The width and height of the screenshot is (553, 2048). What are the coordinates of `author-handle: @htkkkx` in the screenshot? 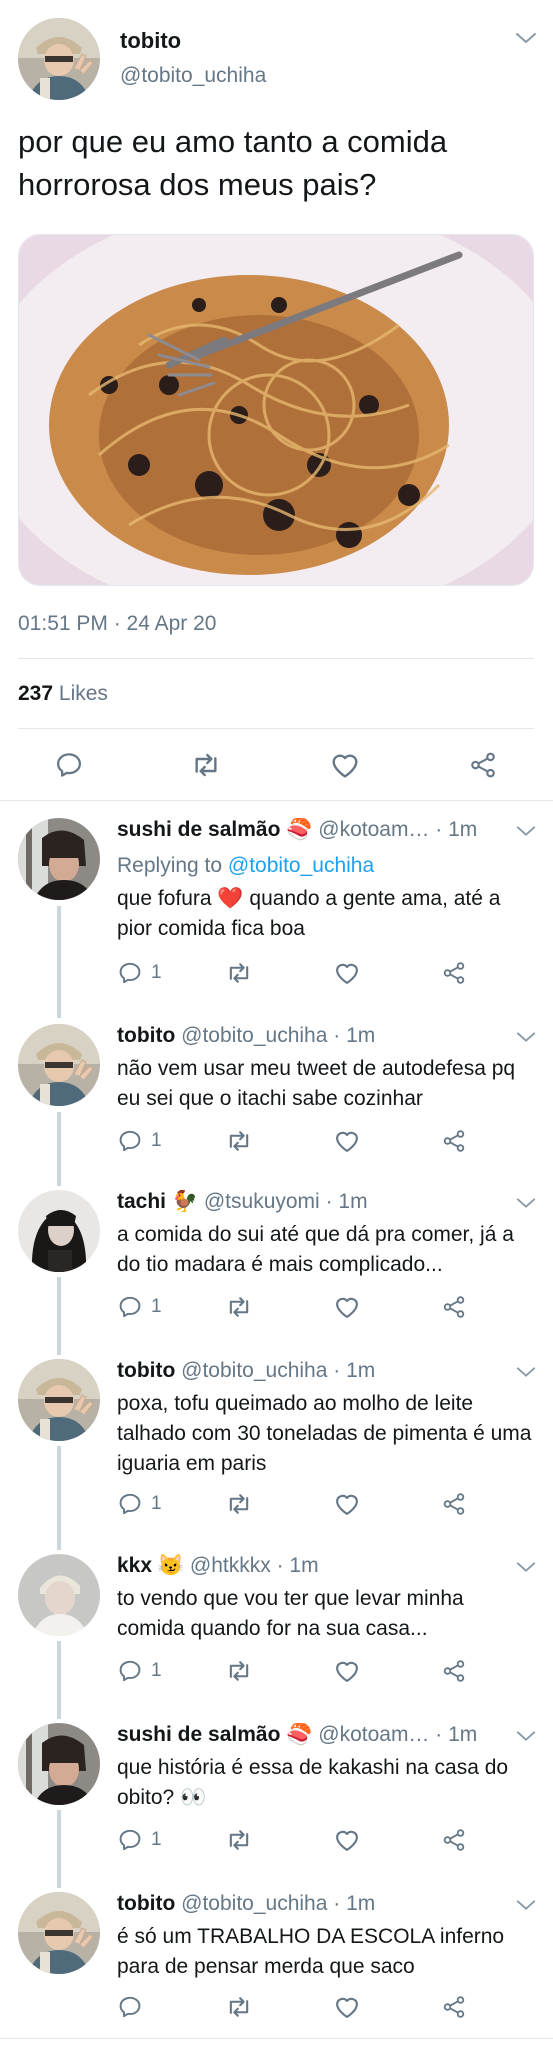 It's located at (230, 1565).